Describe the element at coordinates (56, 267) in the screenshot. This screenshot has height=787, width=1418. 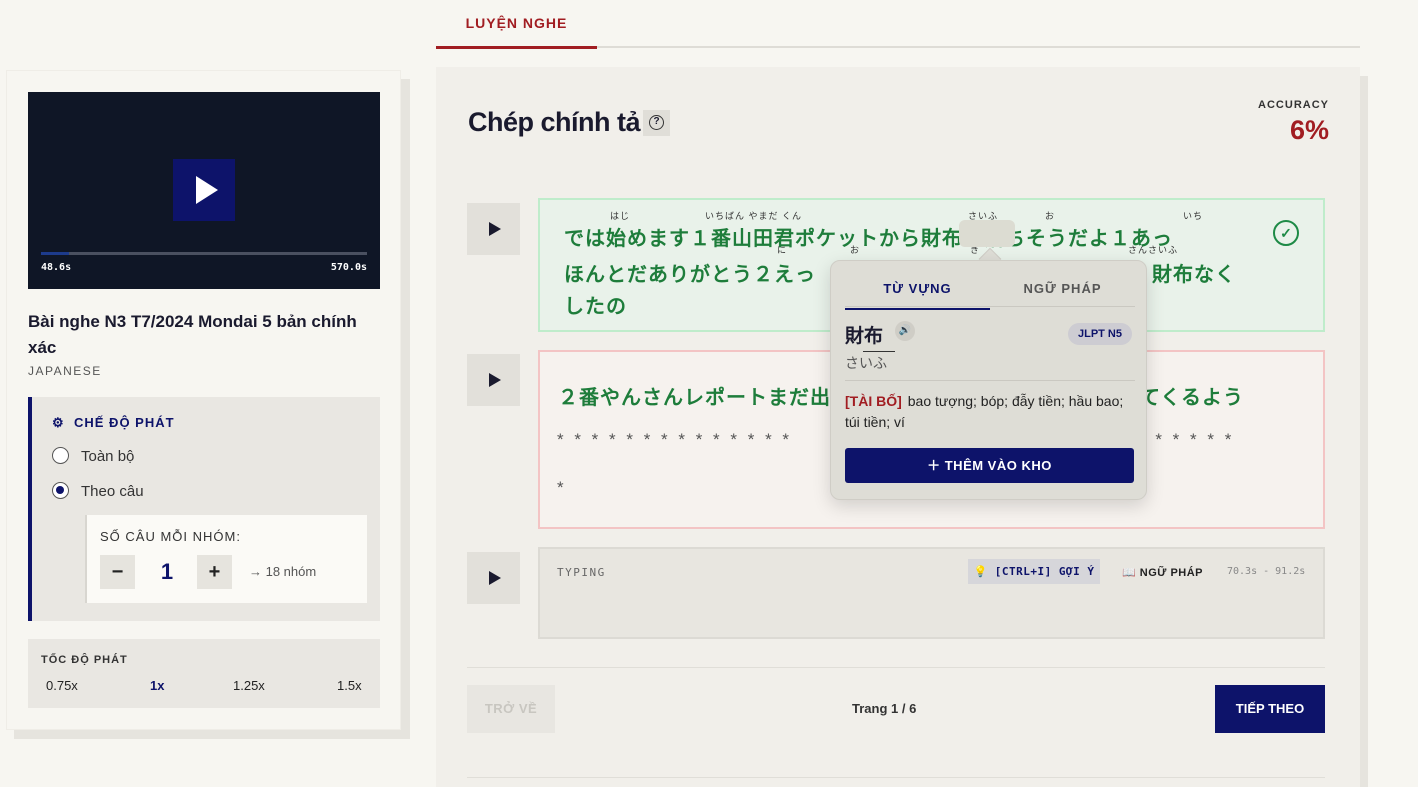
I see `video-current-time: 48.6s` at that location.